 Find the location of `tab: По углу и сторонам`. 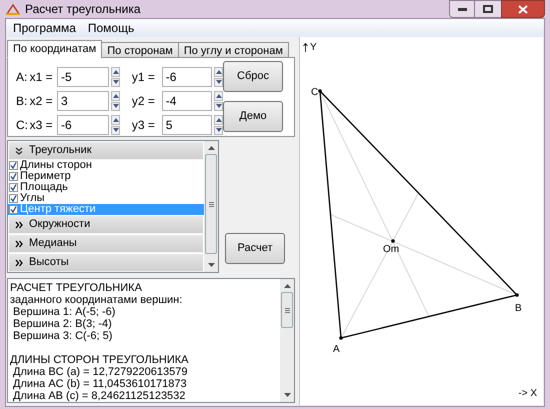

tab: По углу и сторонам is located at coordinates (233, 50).